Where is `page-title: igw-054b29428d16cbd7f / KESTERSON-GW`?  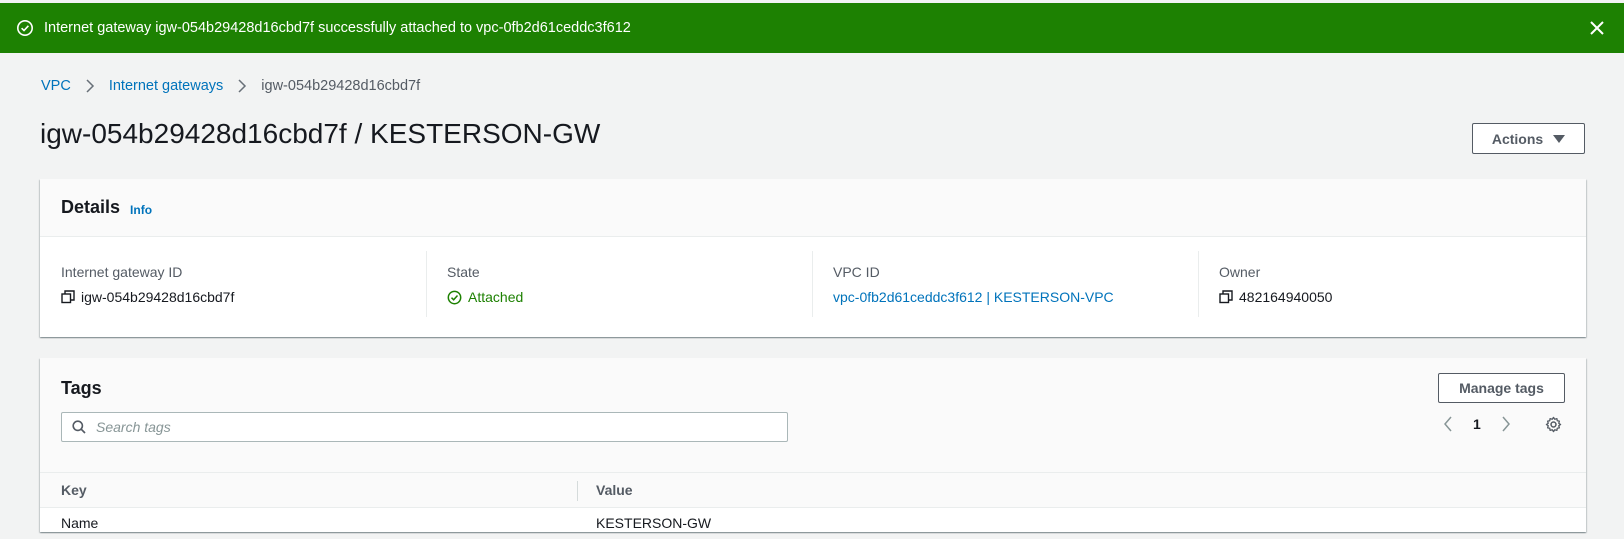
page-title: igw-054b29428d16cbd7f / KESTERSON-GW is located at coordinates (320, 133).